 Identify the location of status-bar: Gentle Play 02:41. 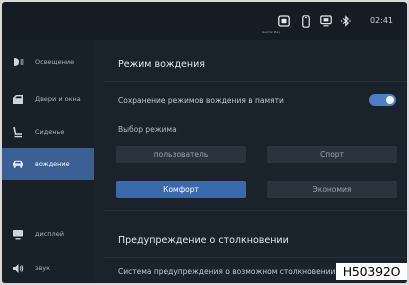
(204, 21).